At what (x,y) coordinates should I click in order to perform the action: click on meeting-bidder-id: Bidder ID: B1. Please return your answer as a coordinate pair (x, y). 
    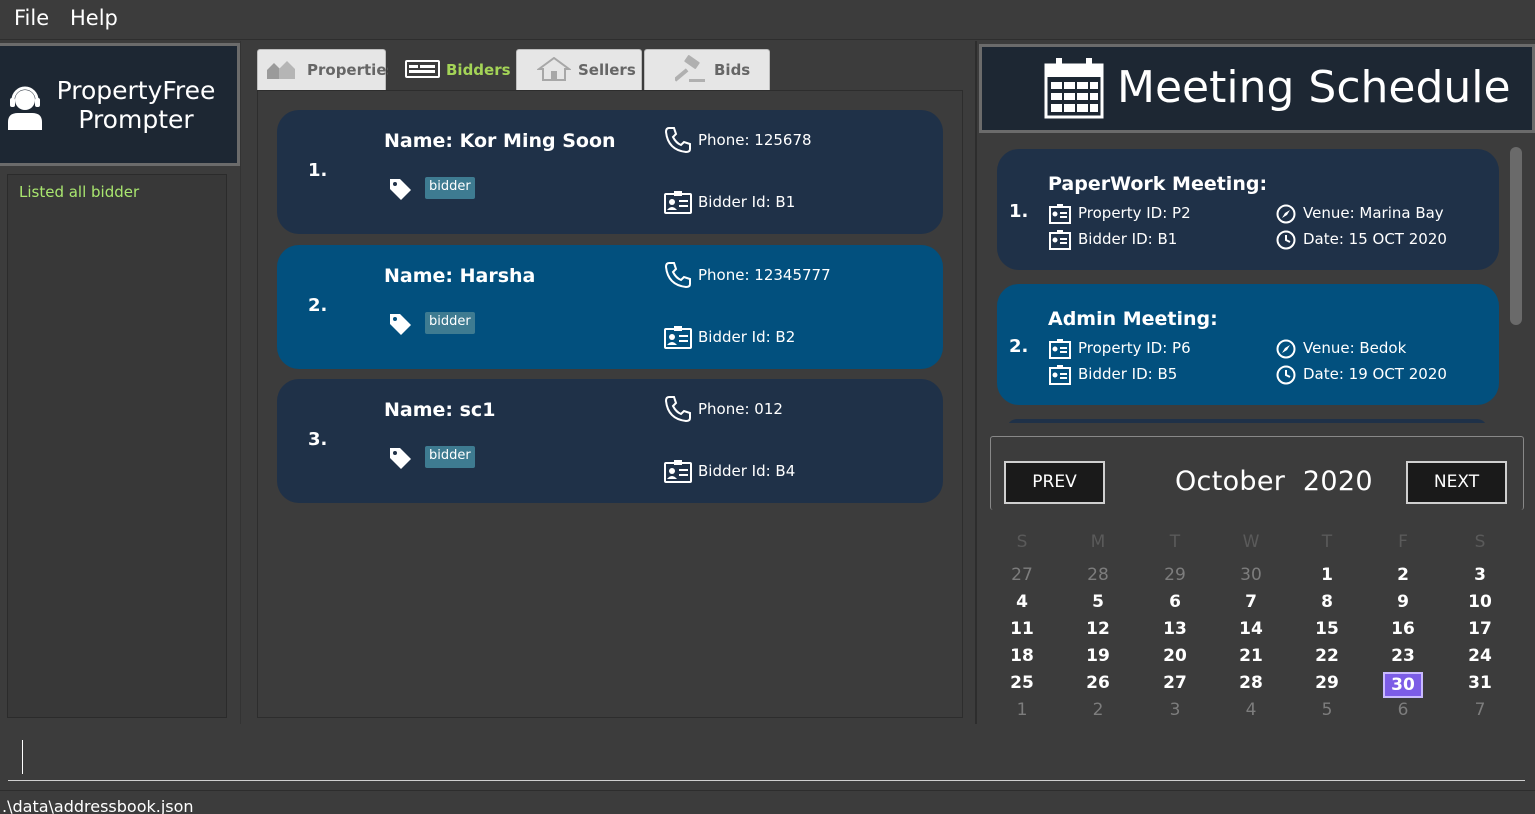
    Looking at the image, I should click on (1128, 239).